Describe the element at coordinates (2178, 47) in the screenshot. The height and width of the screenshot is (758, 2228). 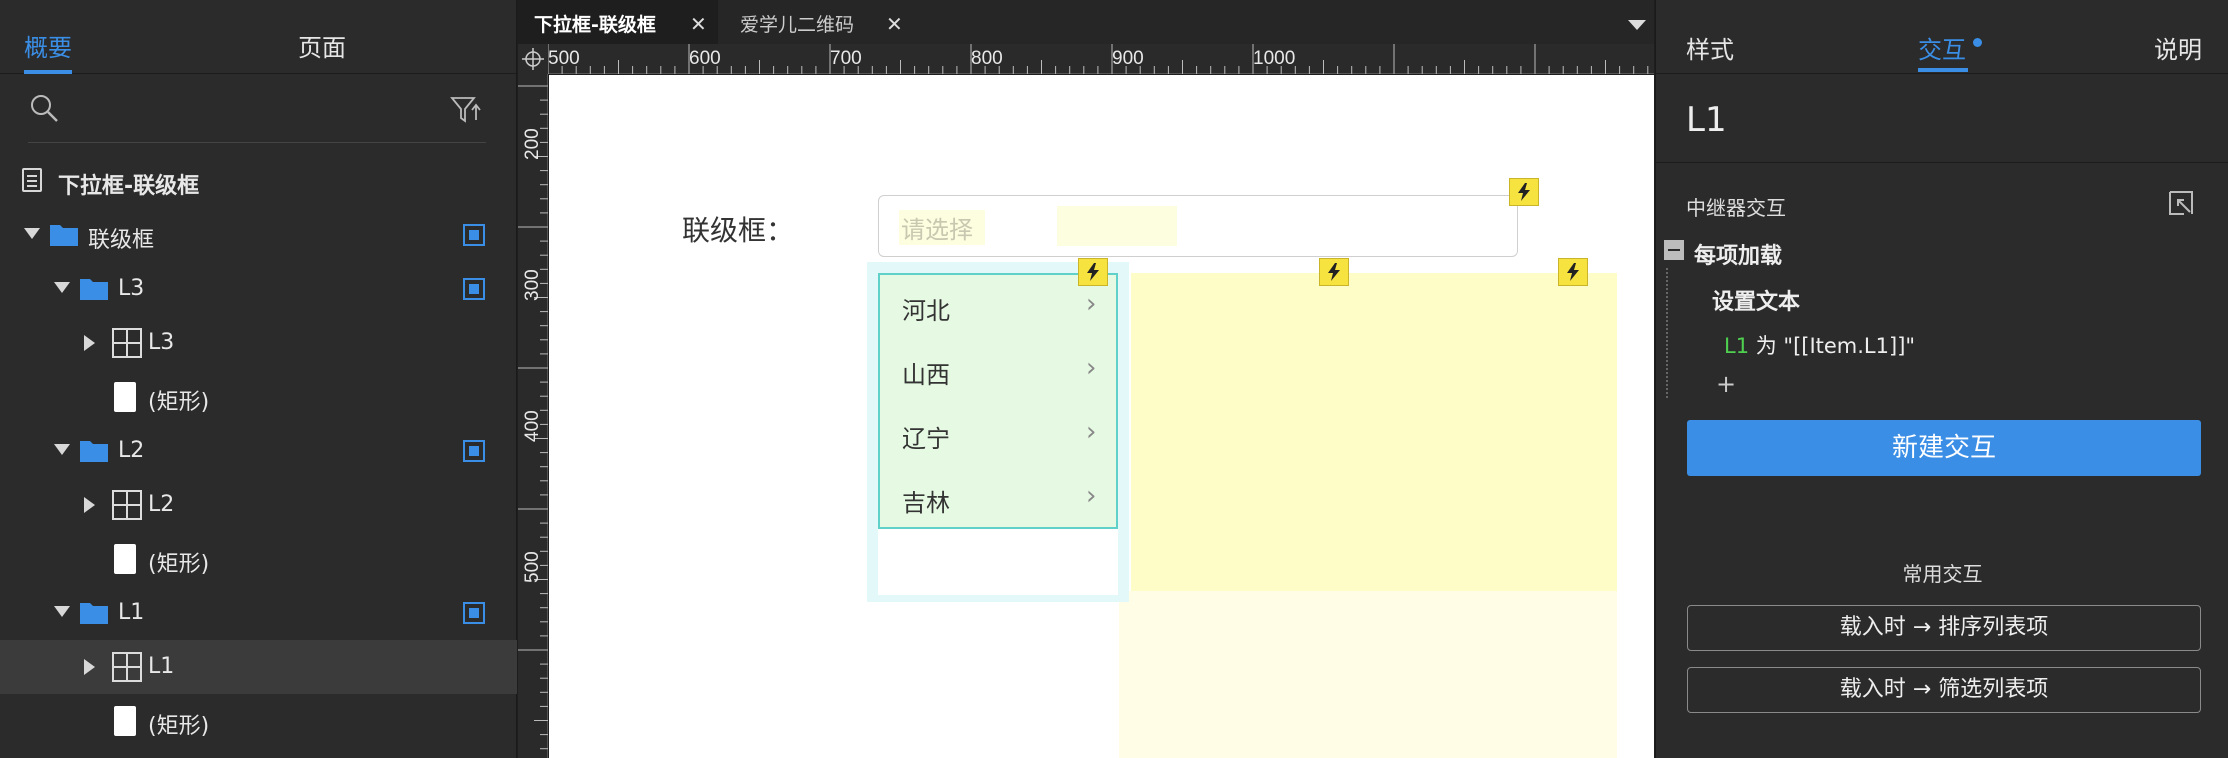
I see `tab-notes: 说明` at that location.